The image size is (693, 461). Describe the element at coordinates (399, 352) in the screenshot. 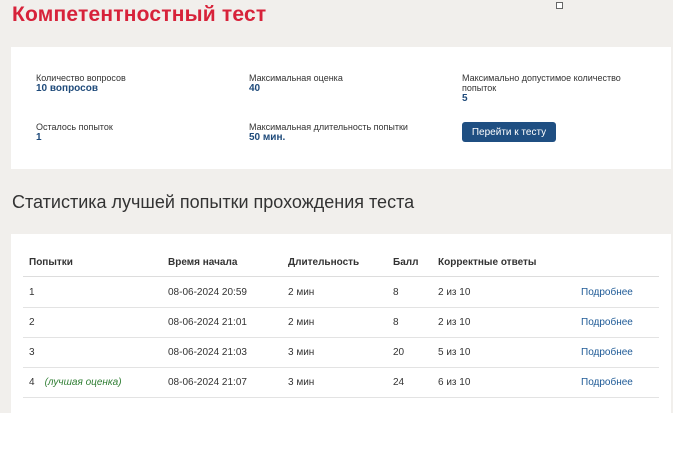

I see `score: 20` at that location.